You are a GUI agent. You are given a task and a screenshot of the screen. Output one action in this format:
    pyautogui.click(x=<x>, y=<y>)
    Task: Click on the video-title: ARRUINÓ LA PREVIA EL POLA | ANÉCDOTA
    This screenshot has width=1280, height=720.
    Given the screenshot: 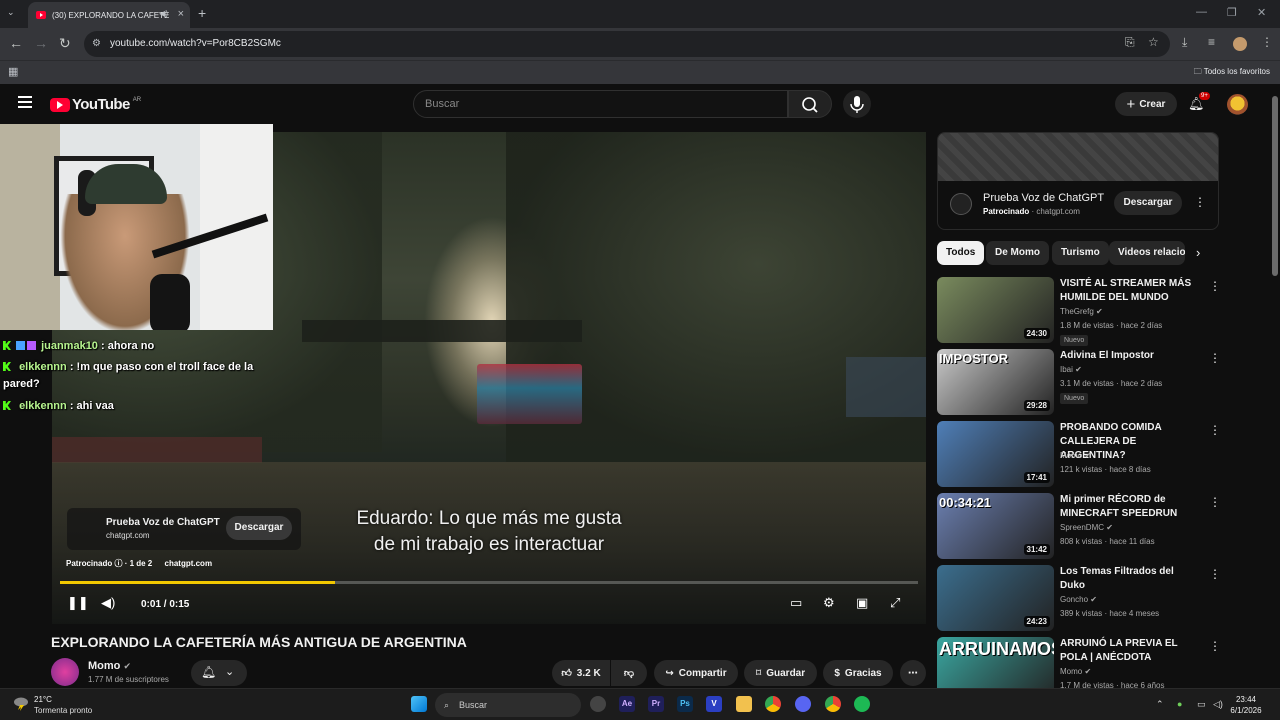 What is the action you would take?
    pyautogui.click(x=1130, y=651)
    